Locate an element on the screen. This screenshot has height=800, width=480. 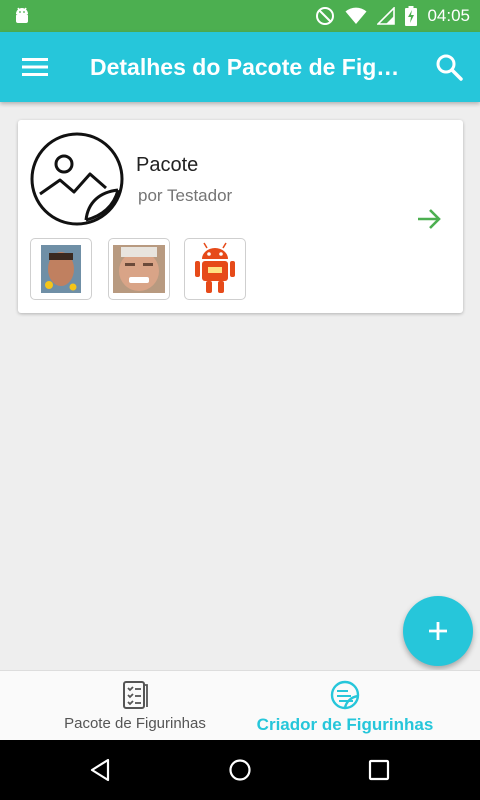
system-navigation-bar is located at coordinates (240, 770).